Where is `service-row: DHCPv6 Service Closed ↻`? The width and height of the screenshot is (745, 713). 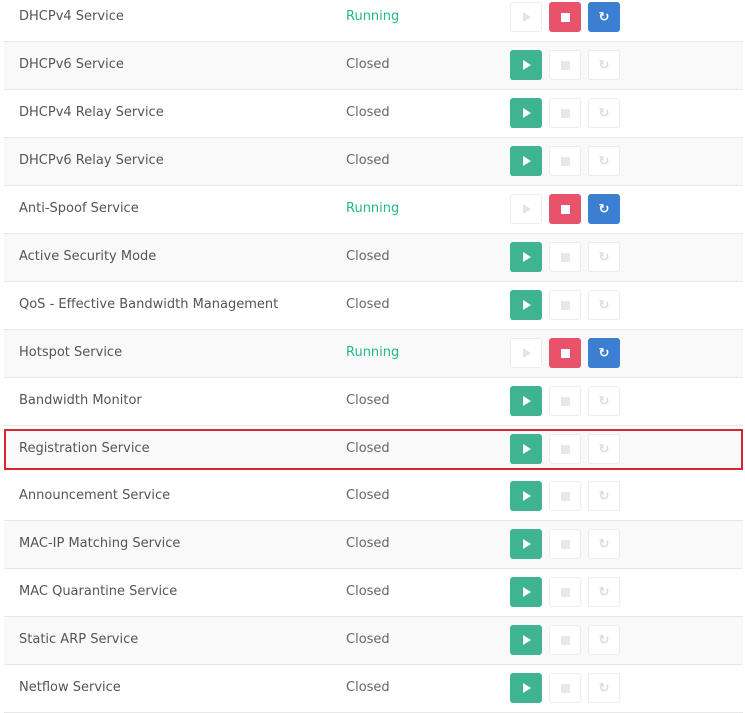 service-row: DHCPv6 Service Closed ↻ is located at coordinates (373, 66).